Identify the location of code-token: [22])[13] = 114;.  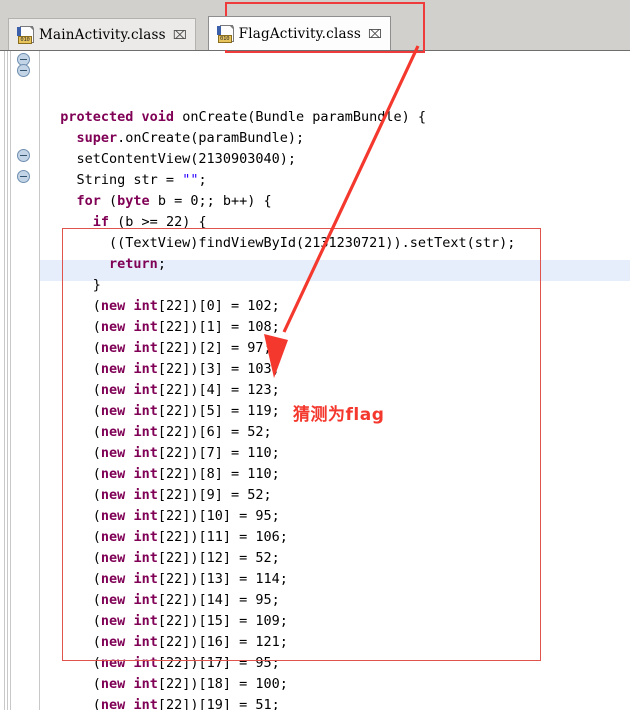
(222, 579).